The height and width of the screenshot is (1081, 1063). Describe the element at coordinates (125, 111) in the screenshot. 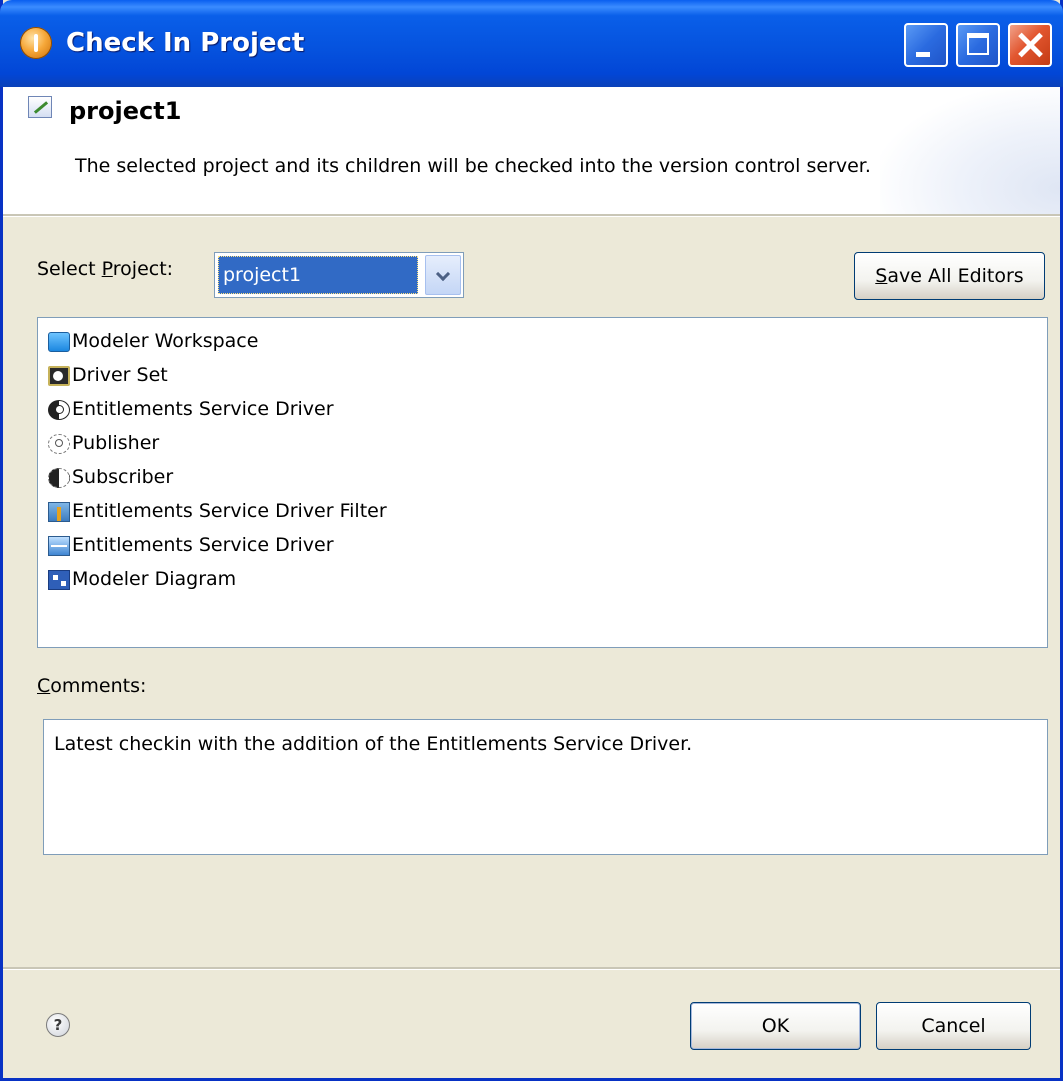

I see `header-title: project1` at that location.